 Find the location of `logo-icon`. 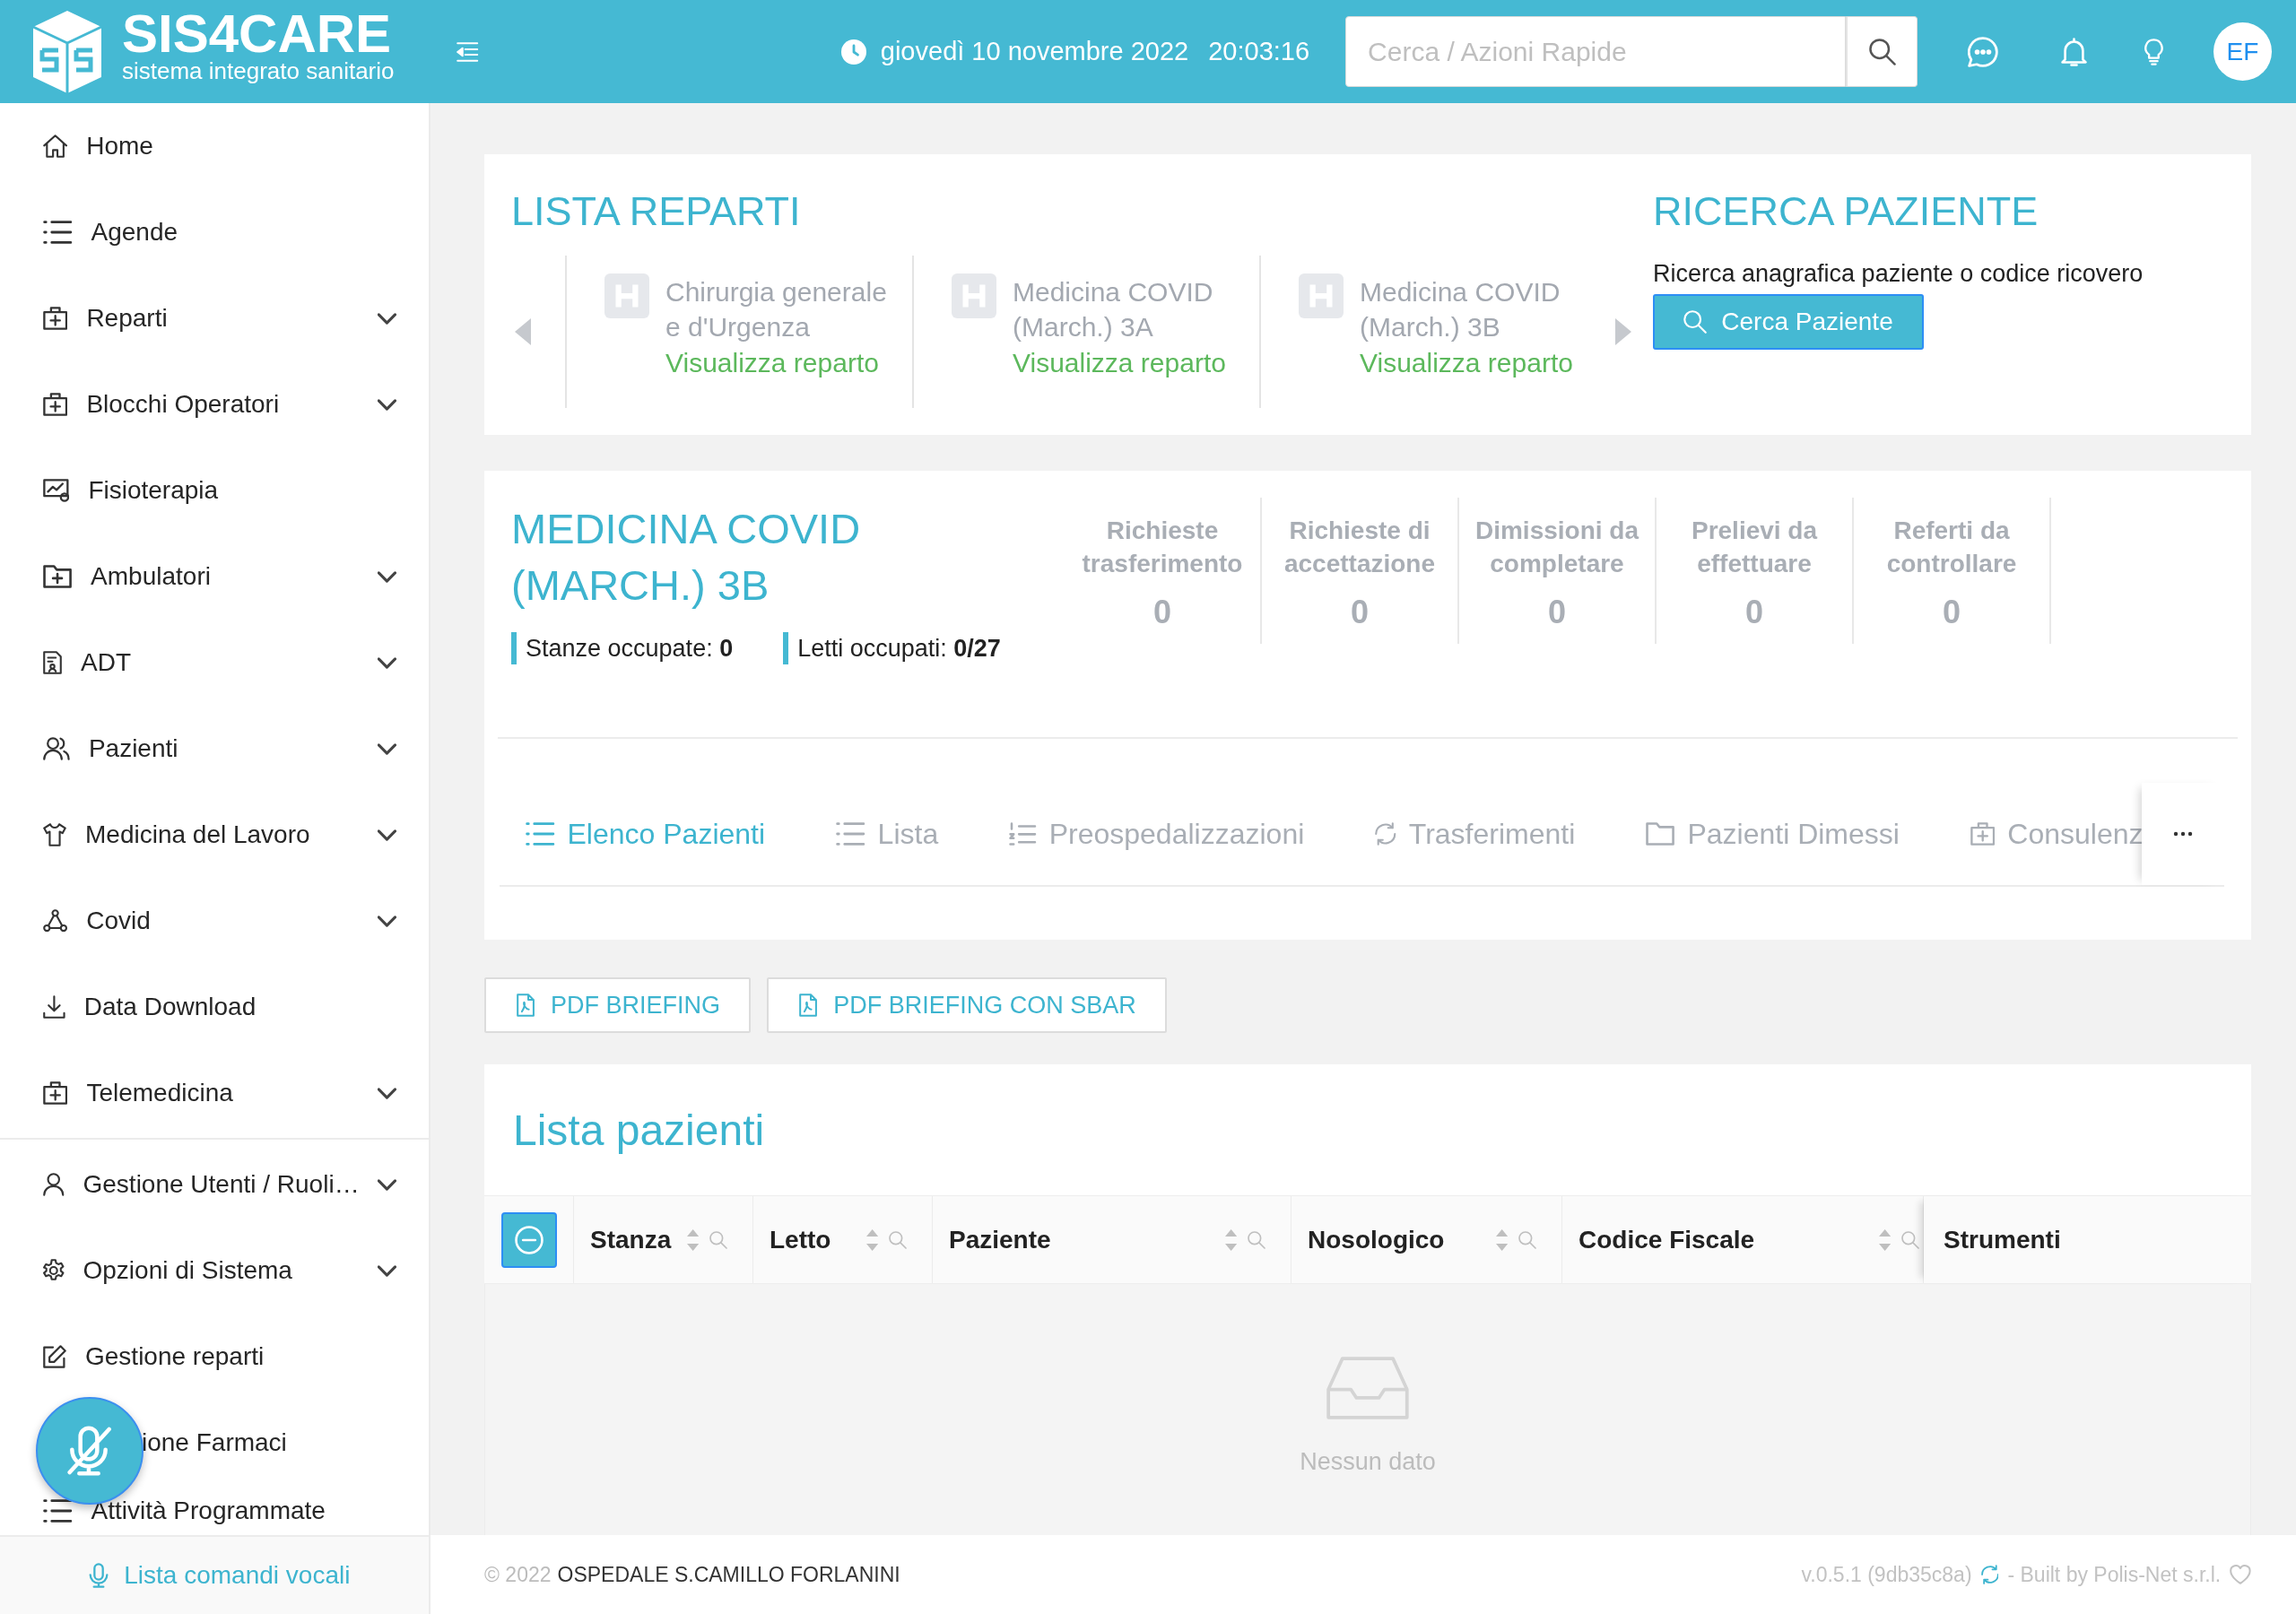

logo-icon is located at coordinates (67, 51).